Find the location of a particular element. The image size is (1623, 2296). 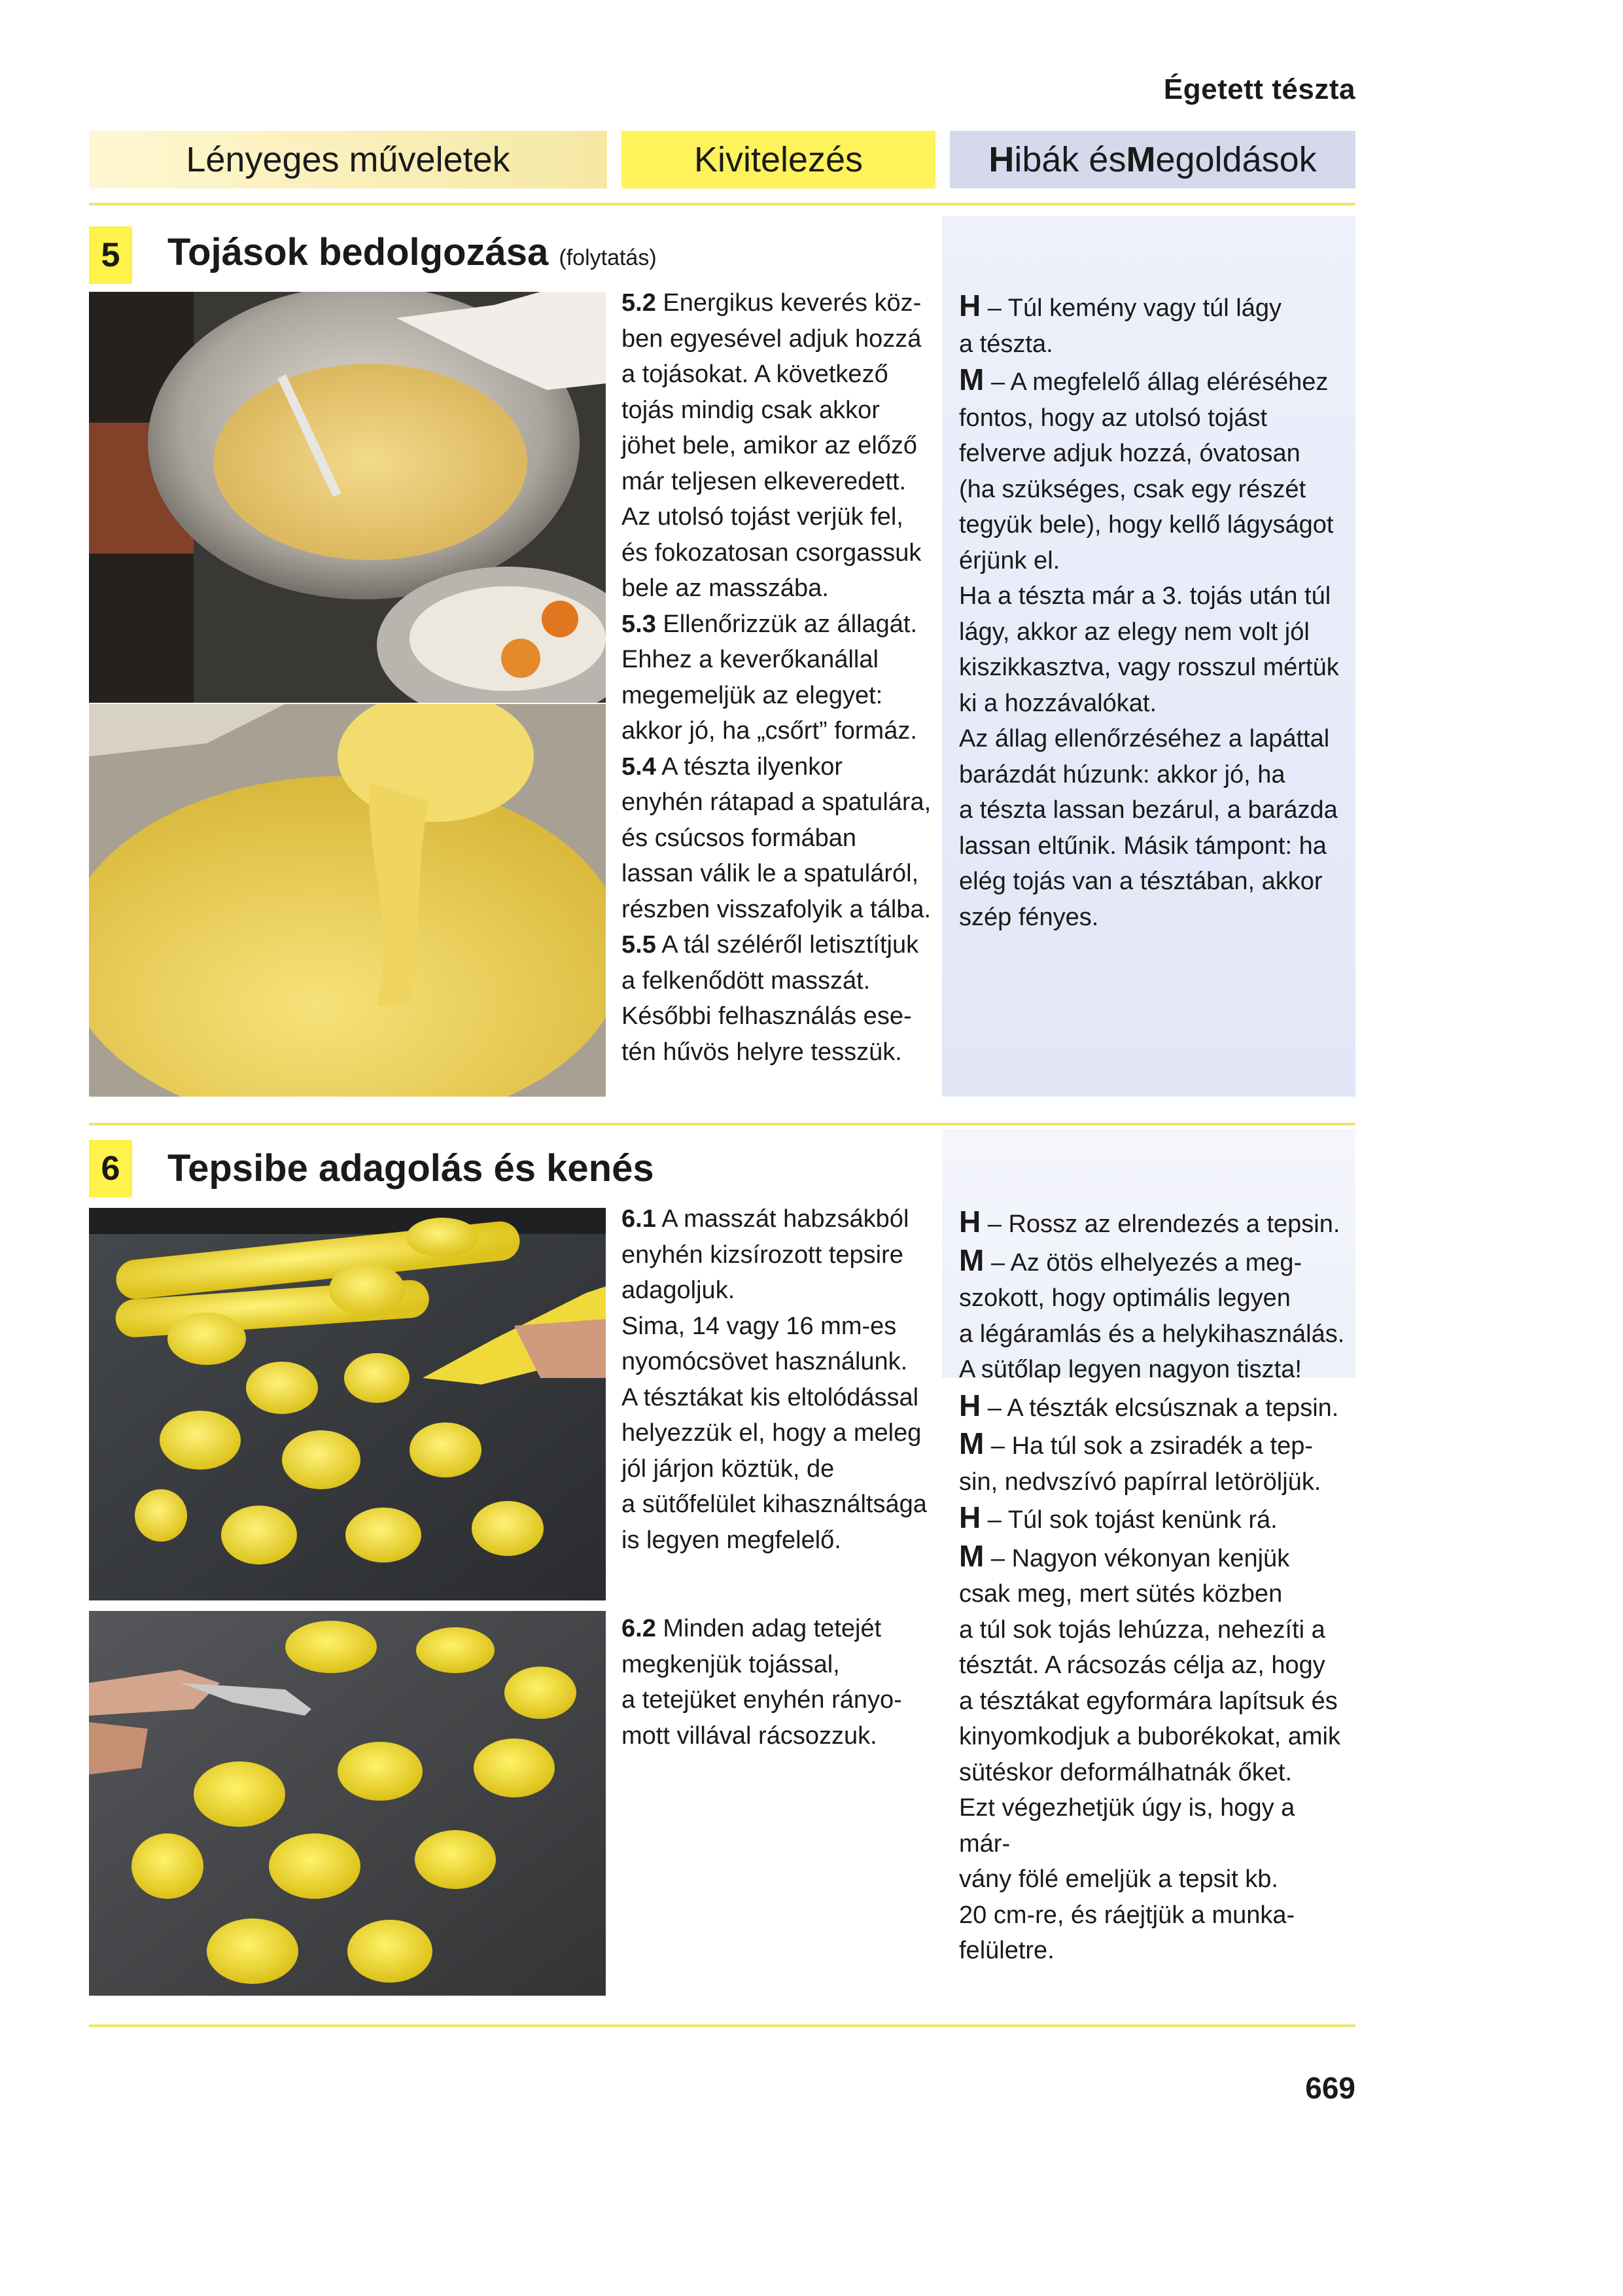

photo-piping-dough is located at coordinates (348, 1404).